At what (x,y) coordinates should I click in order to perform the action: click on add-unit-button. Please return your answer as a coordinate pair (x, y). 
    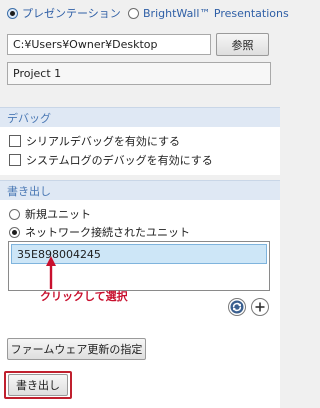
    Looking at the image, I should click on (260, 307).